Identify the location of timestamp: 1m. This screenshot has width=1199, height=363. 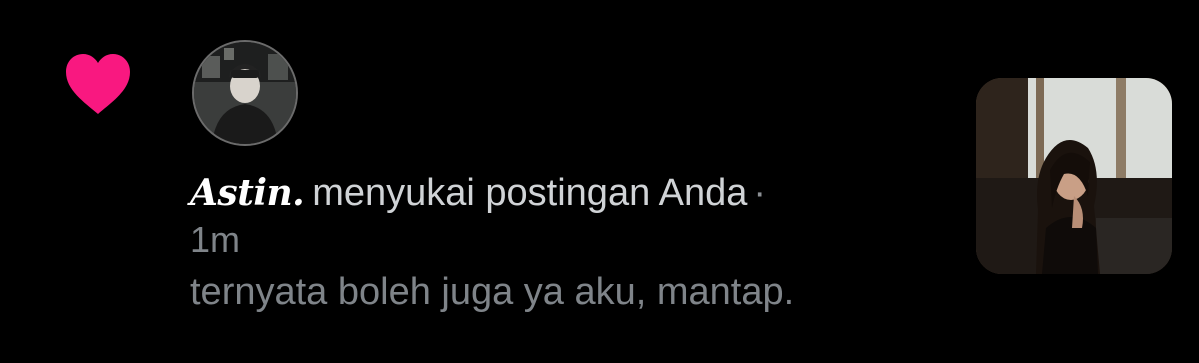
(215, 239).